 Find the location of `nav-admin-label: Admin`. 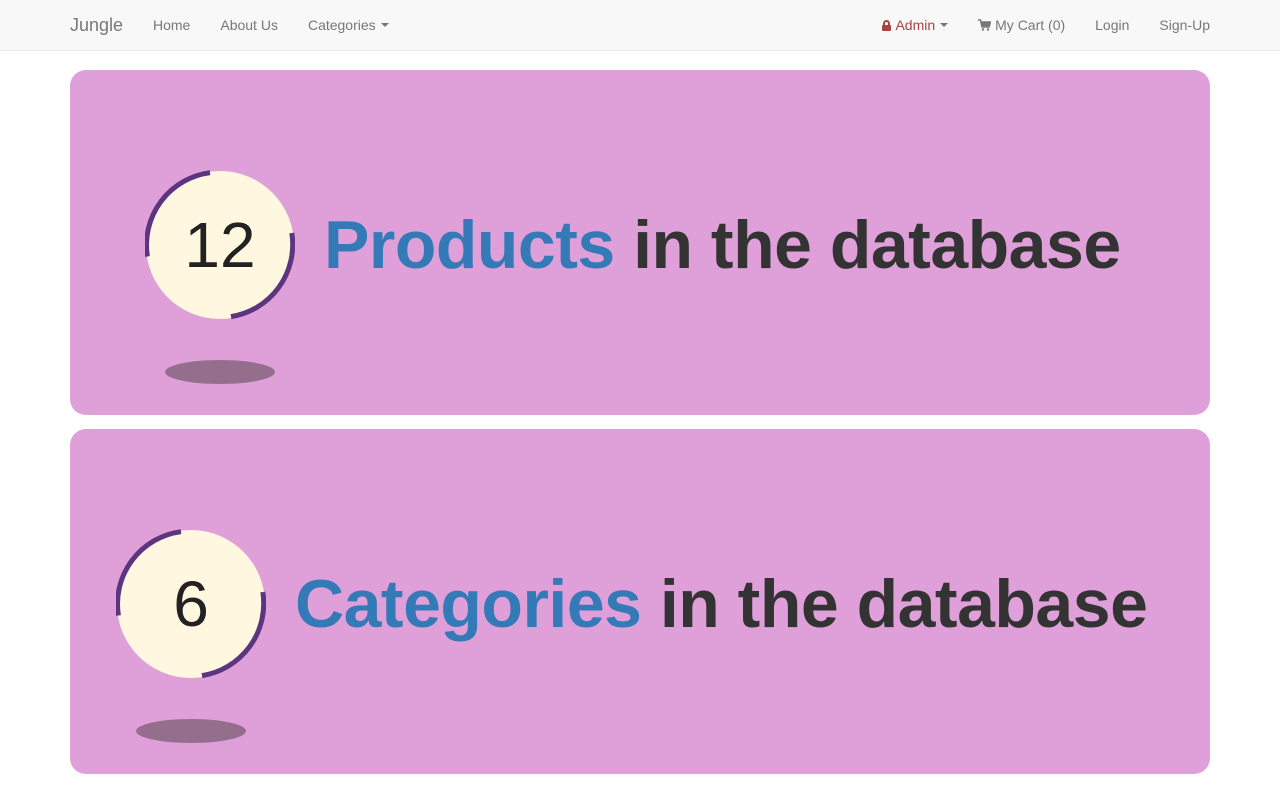

nav-admin-label: Admin is located at coordinates (915, 25).